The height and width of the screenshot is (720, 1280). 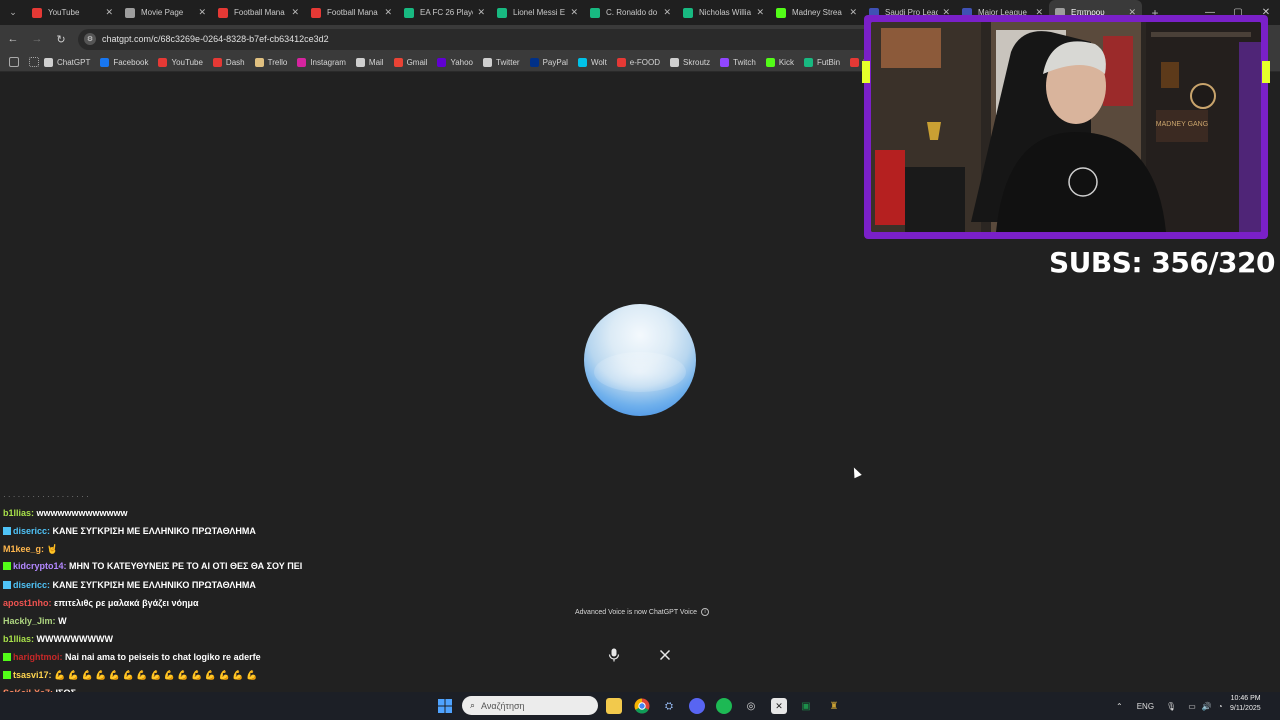 What do you see at coordinates (124, 62) in the screenshot?
I see `bookmark-item: Facebook` at bounding box center [124, 62].